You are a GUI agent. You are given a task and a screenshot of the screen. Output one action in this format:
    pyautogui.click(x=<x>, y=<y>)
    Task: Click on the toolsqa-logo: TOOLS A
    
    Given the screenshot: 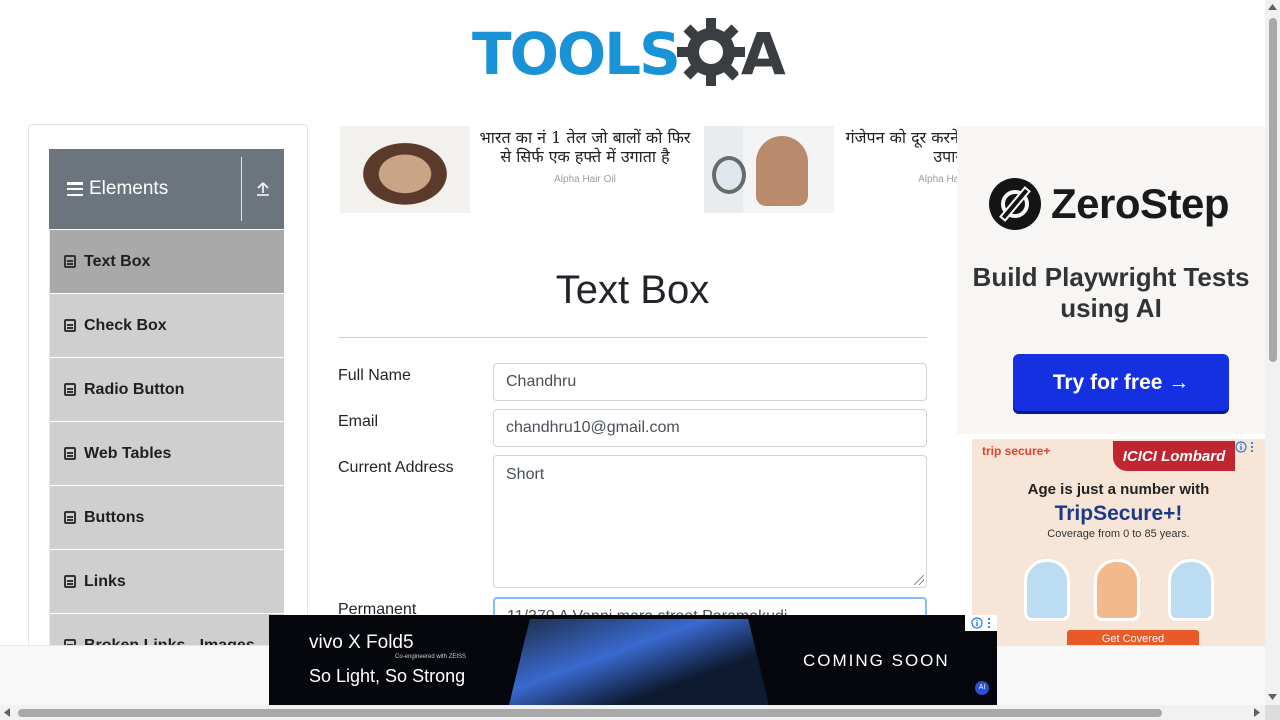 What is the action you would take?
    pyautogui.click(x=637, y=54)
    